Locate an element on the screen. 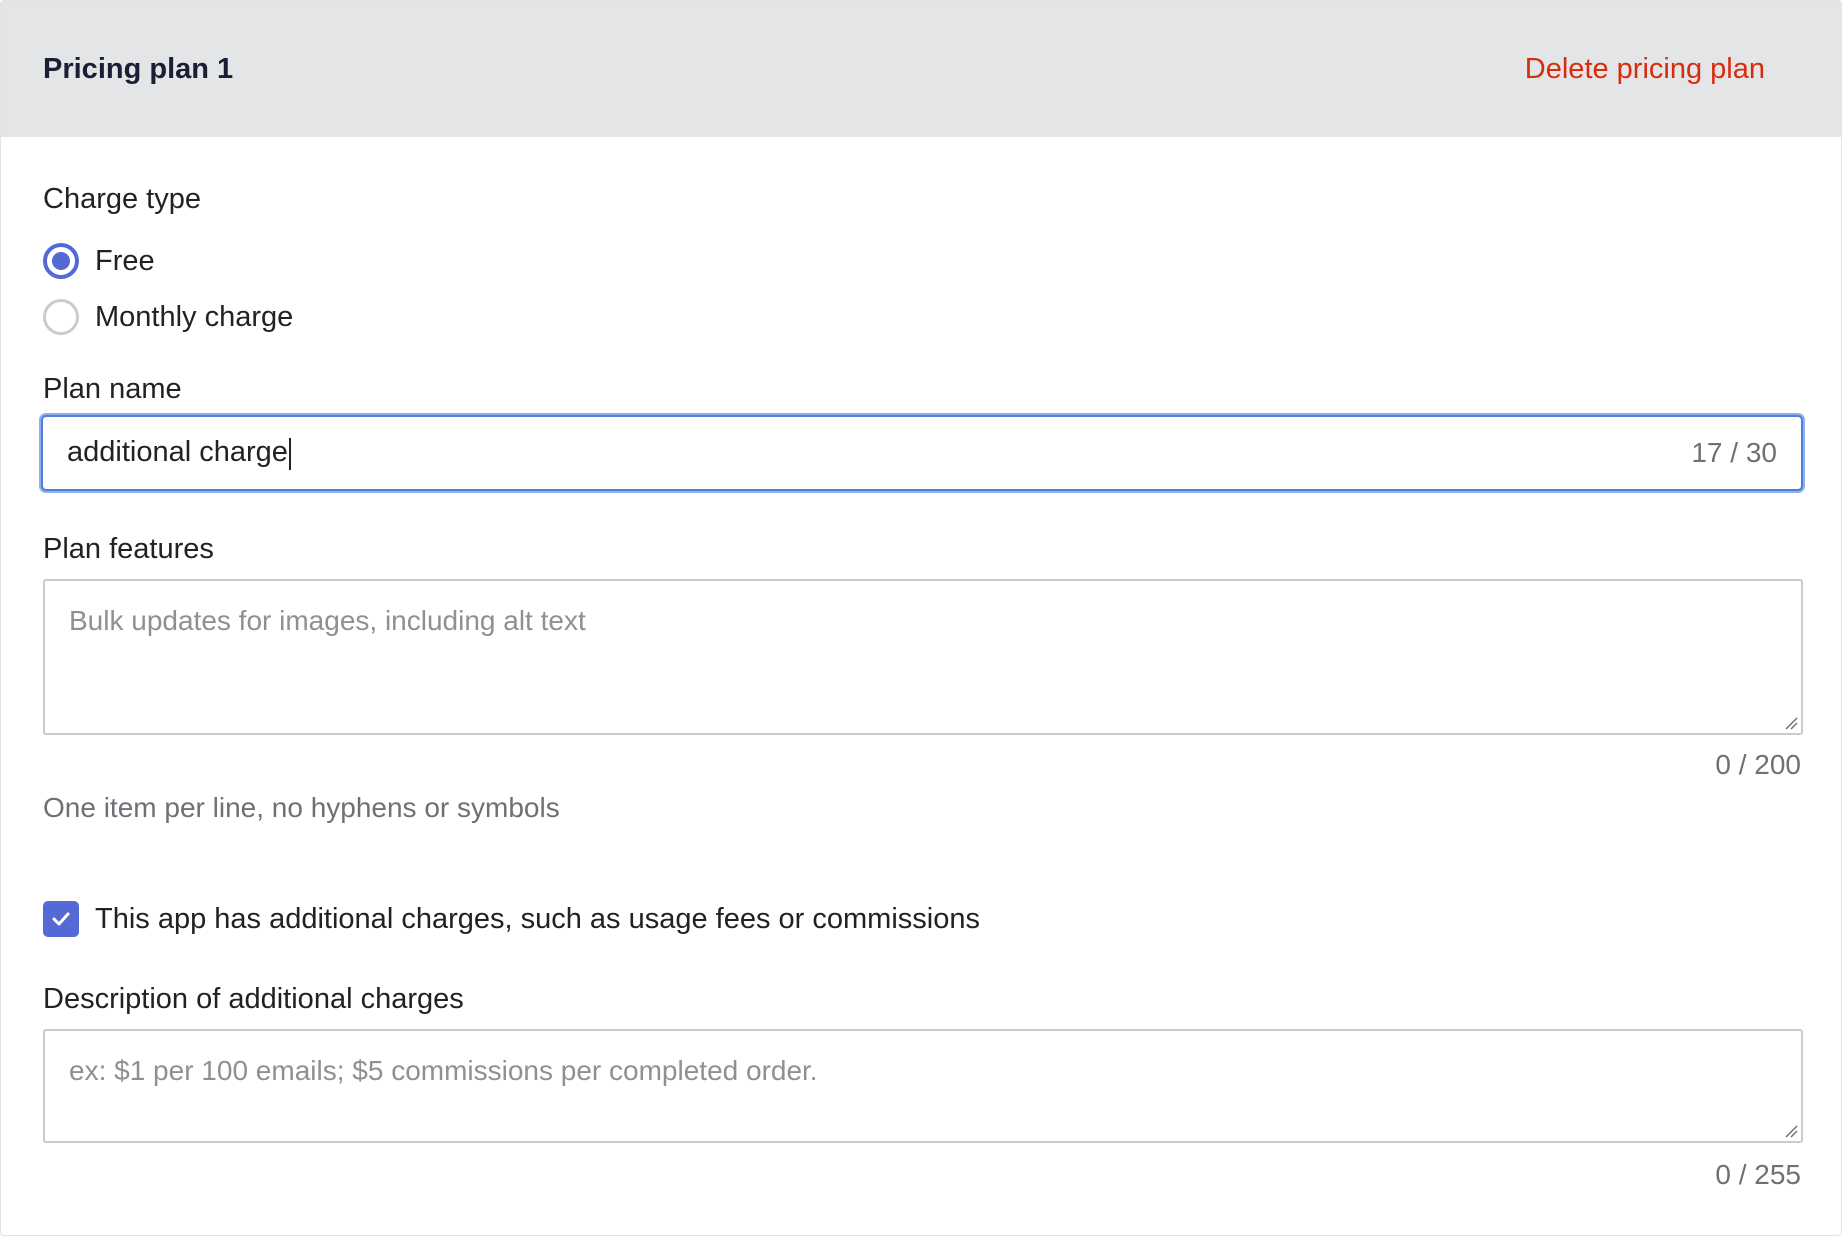  plan-features-help-text: One item per line, no hyphens or symbols is located at coordinates (301, 807).